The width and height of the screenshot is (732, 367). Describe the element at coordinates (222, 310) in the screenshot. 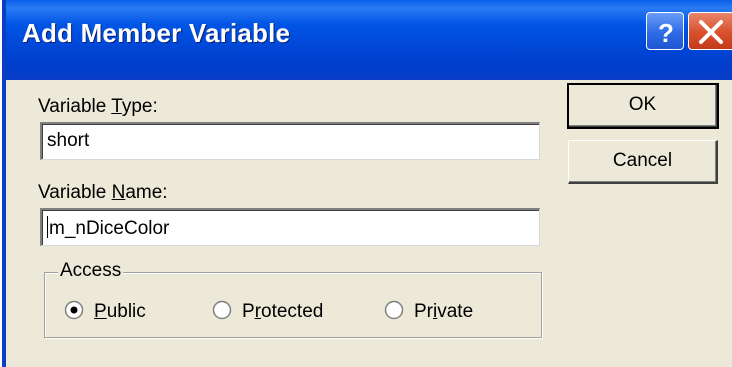

I see `radio-protected` at that location.